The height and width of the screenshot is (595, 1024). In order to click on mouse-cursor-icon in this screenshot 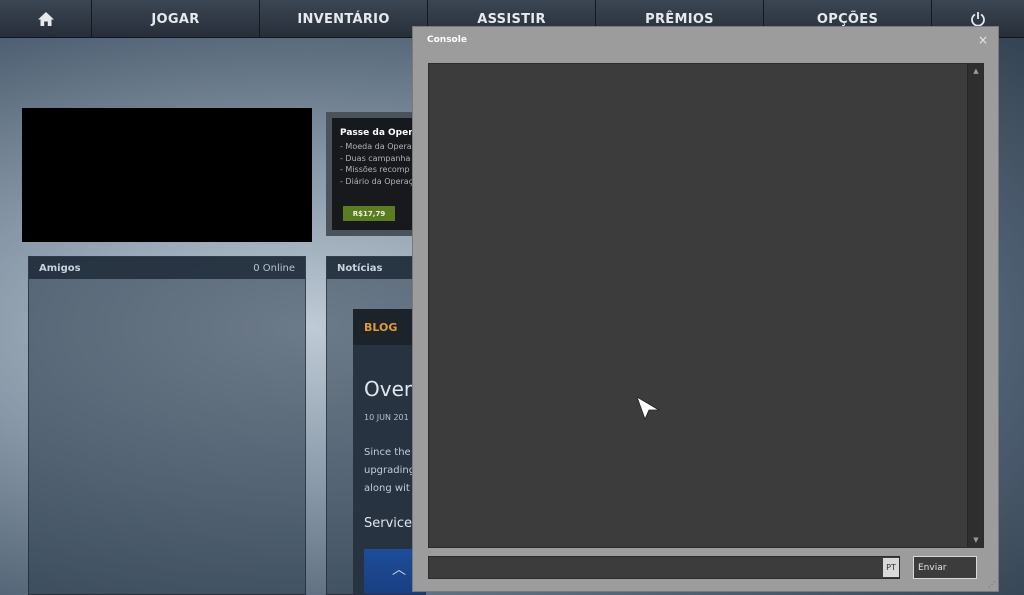, I will do `click(649, 409)`.